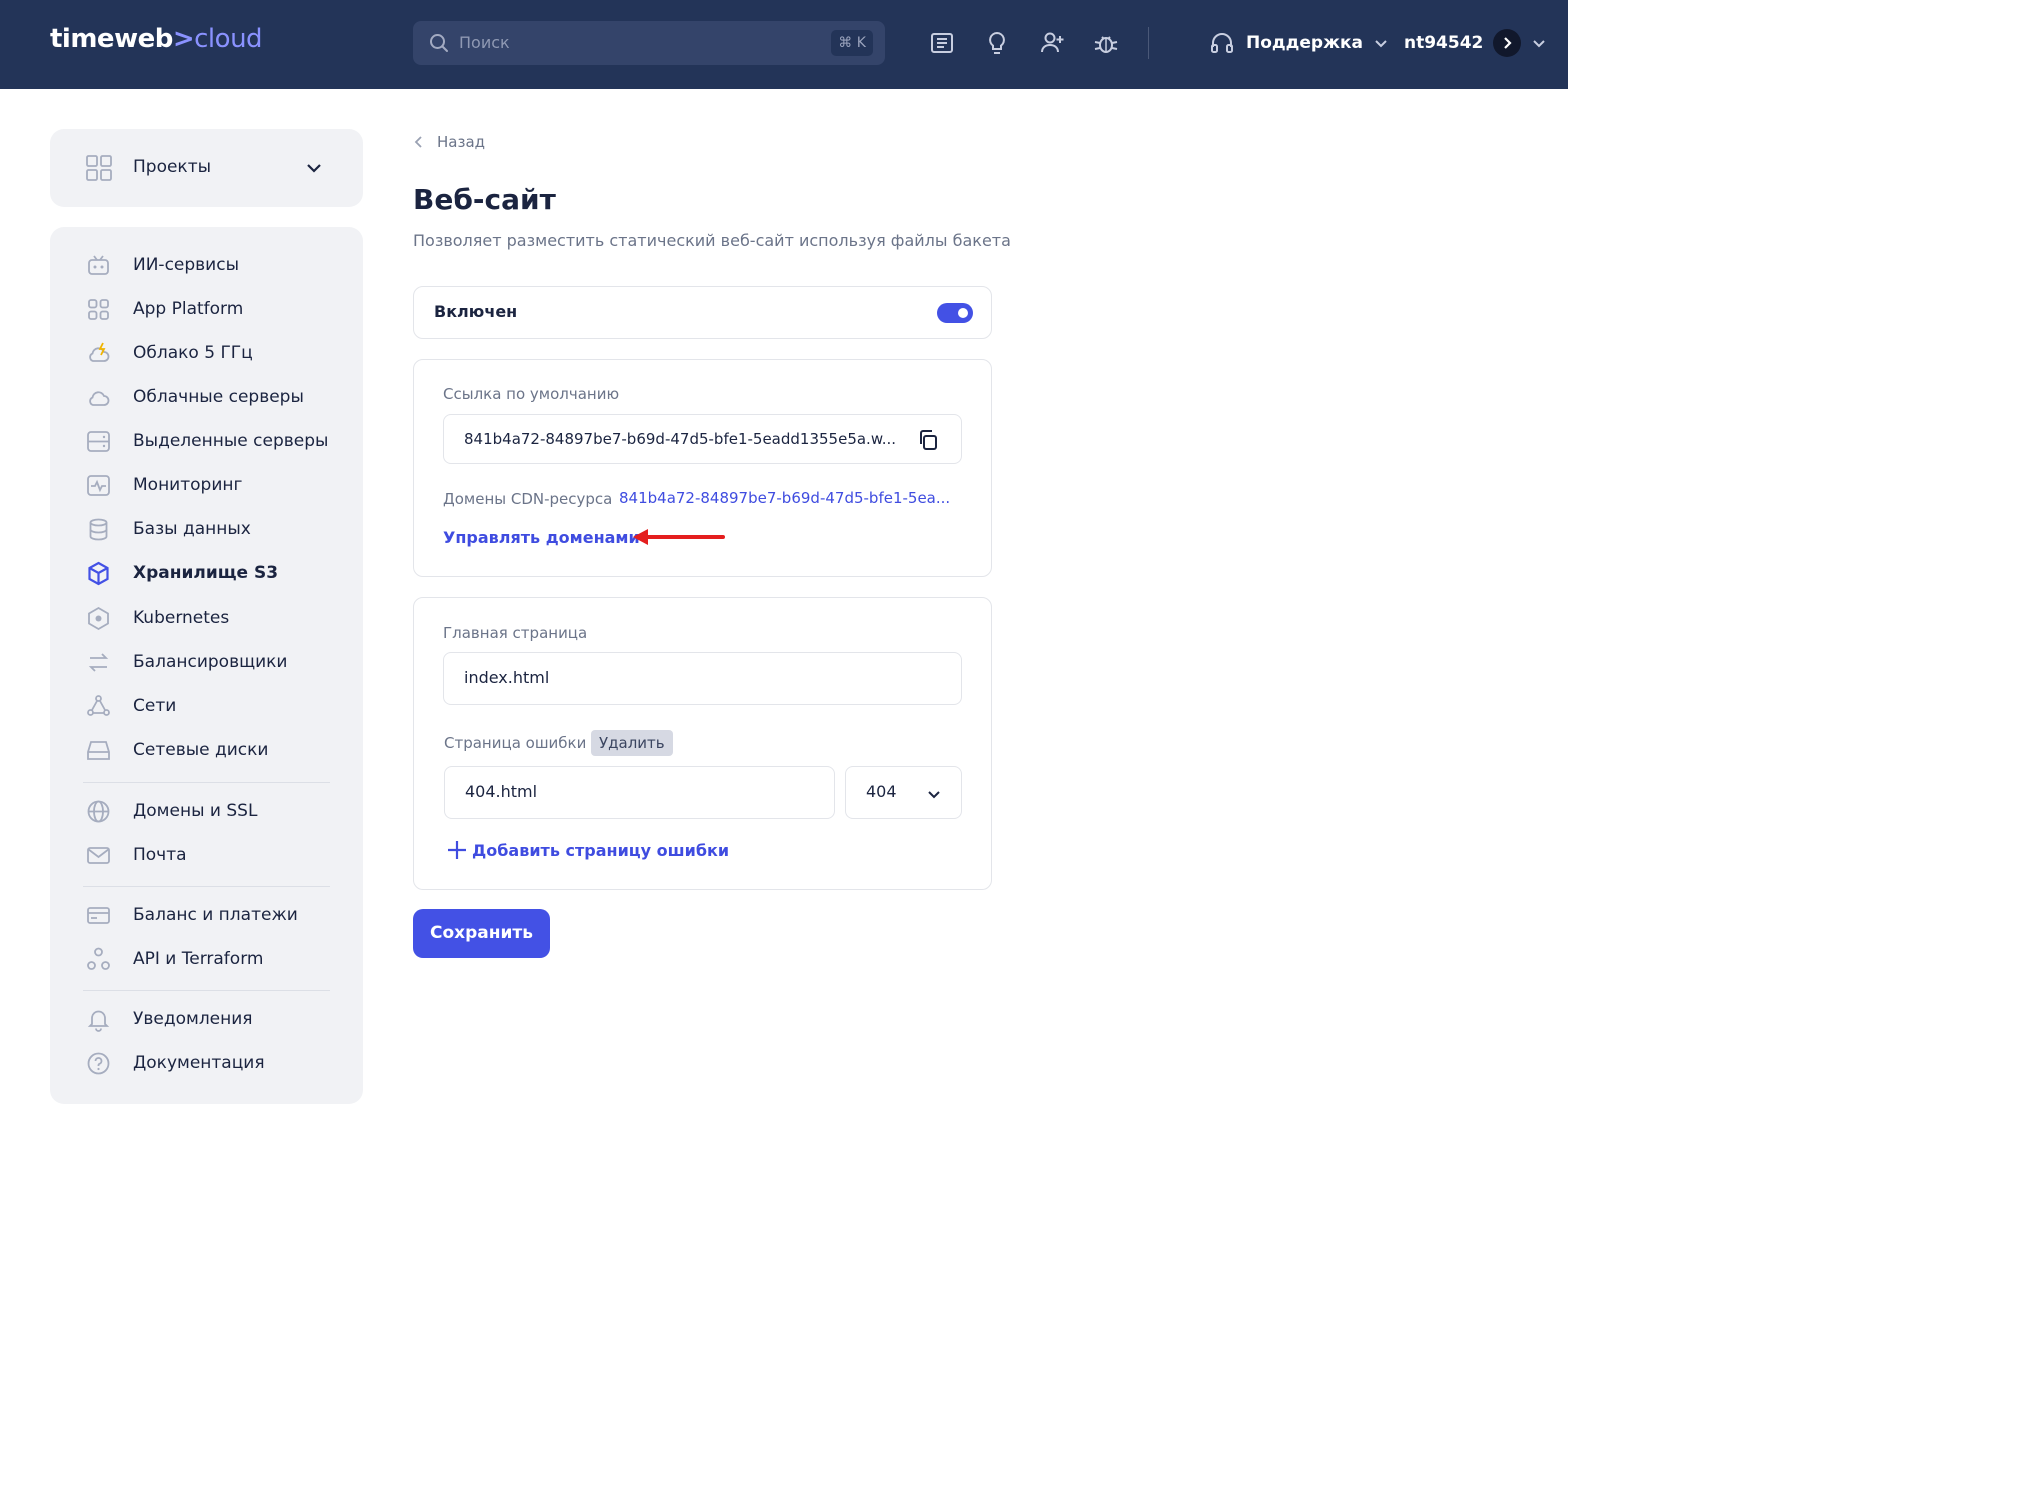 This screenshot has height=1502, width=2018. I want to click on enabled-toggle, so click(955, 313).